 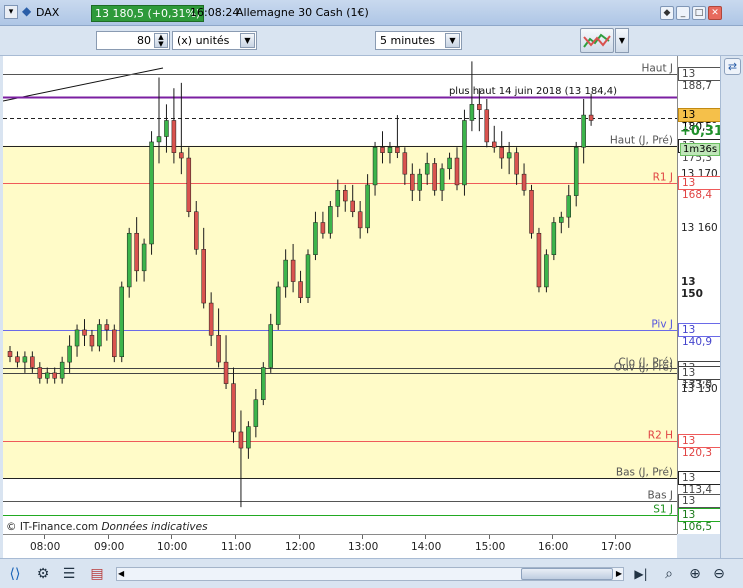 I want to click on timeframe-label: 5 minutes, so click(x=408, y=40).